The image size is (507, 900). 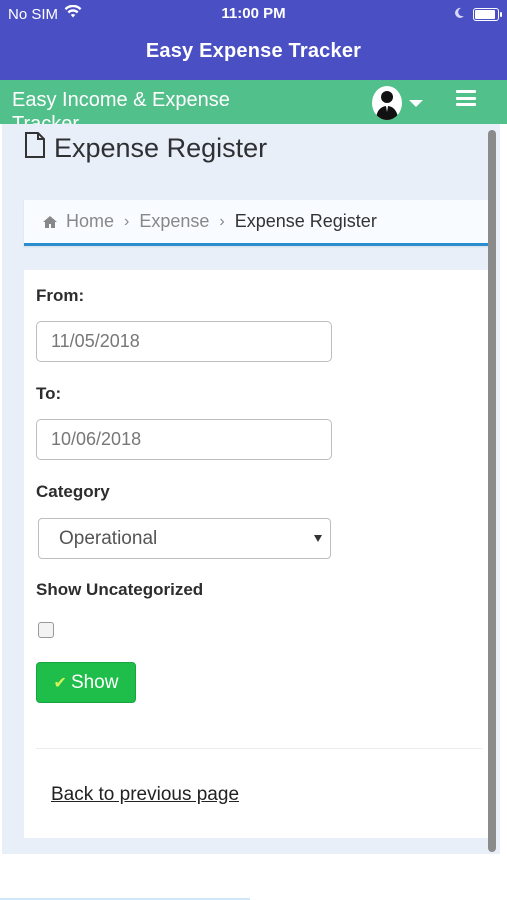 I want to click on ios-top-bar: No SIM 11:00 PM Easy Expense Tracker, so click(x=253, y=40).